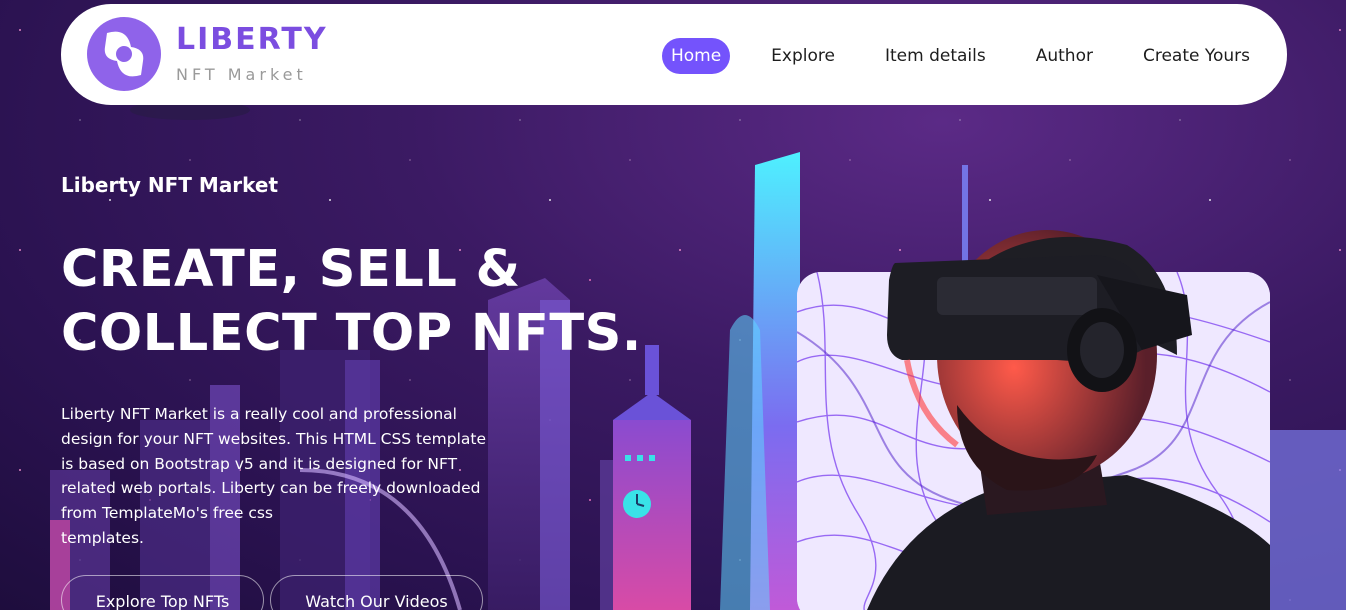 The width and height of the screenshot is (1346, 610). I want to click on watch-our-videos-button: Watch Our Videos, so click(376, 592).